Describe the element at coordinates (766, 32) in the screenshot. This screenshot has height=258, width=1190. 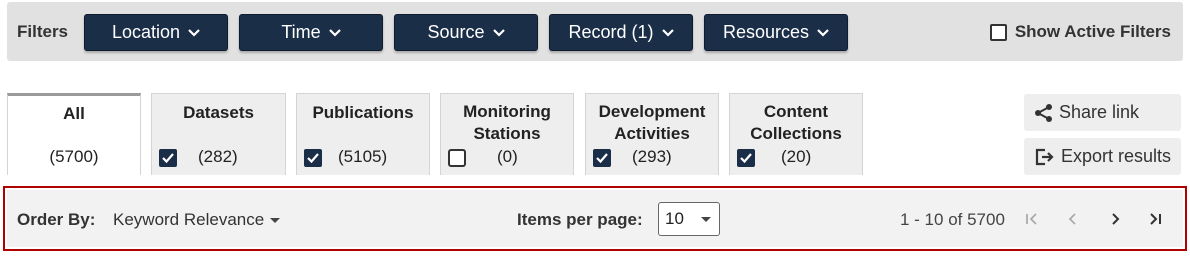
I see `resources-filter-label: Resources` at that location.